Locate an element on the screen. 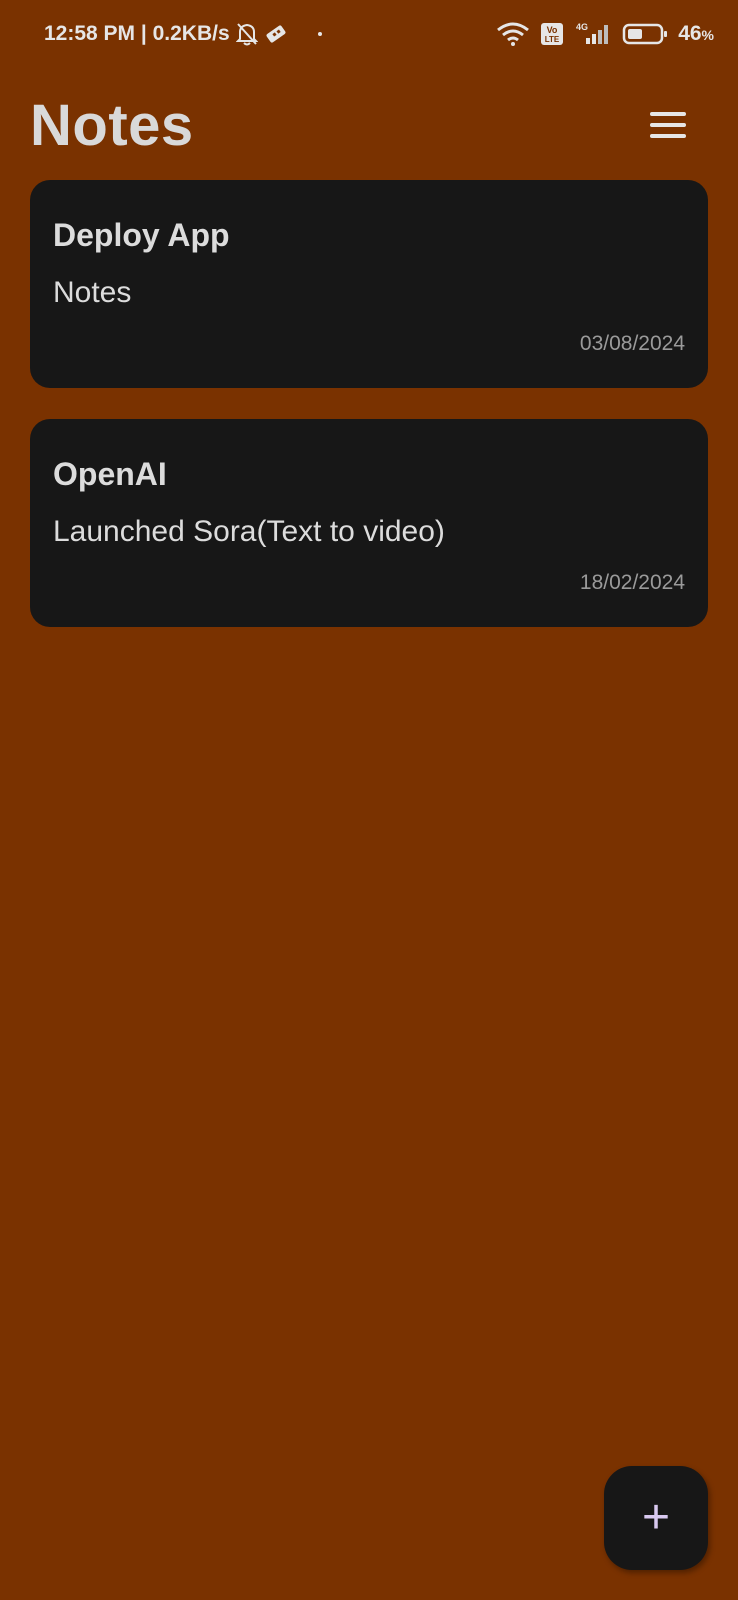 The image size is (738, 1600). note-body: Launched Sora(Text to video) is located at coordinates (249, 531).